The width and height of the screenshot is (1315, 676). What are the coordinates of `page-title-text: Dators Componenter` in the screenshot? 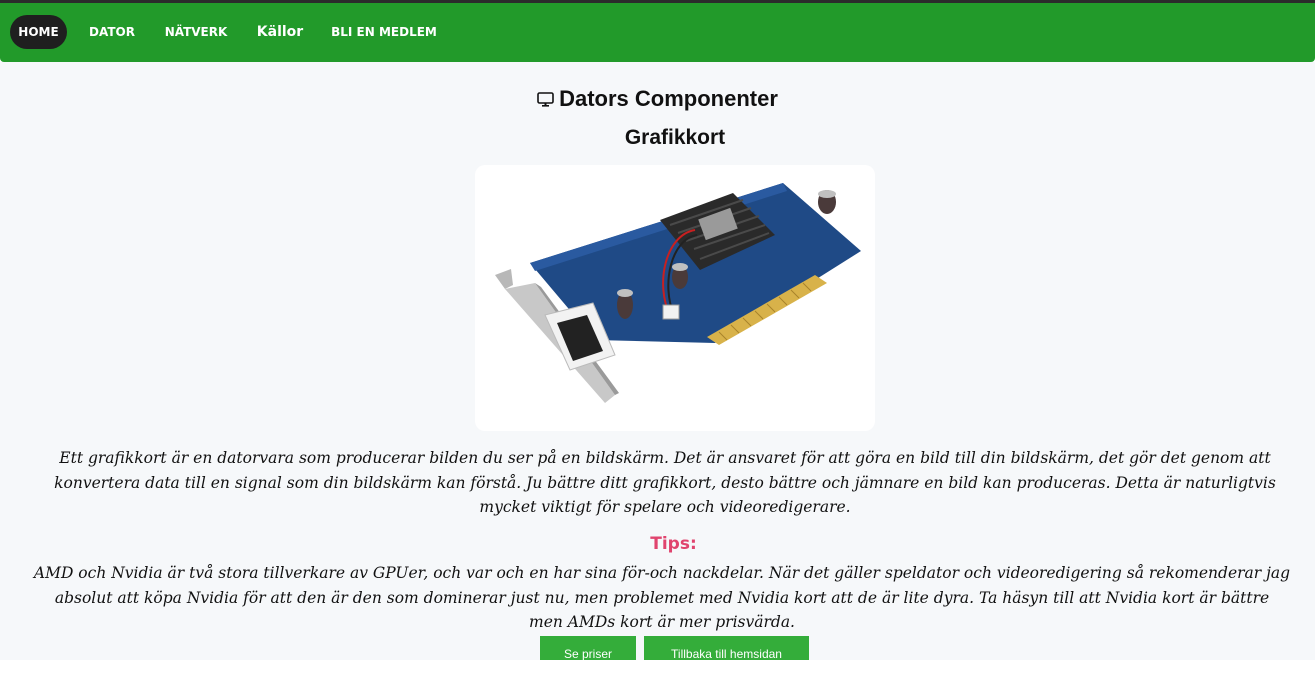 It's located at (668, 98).